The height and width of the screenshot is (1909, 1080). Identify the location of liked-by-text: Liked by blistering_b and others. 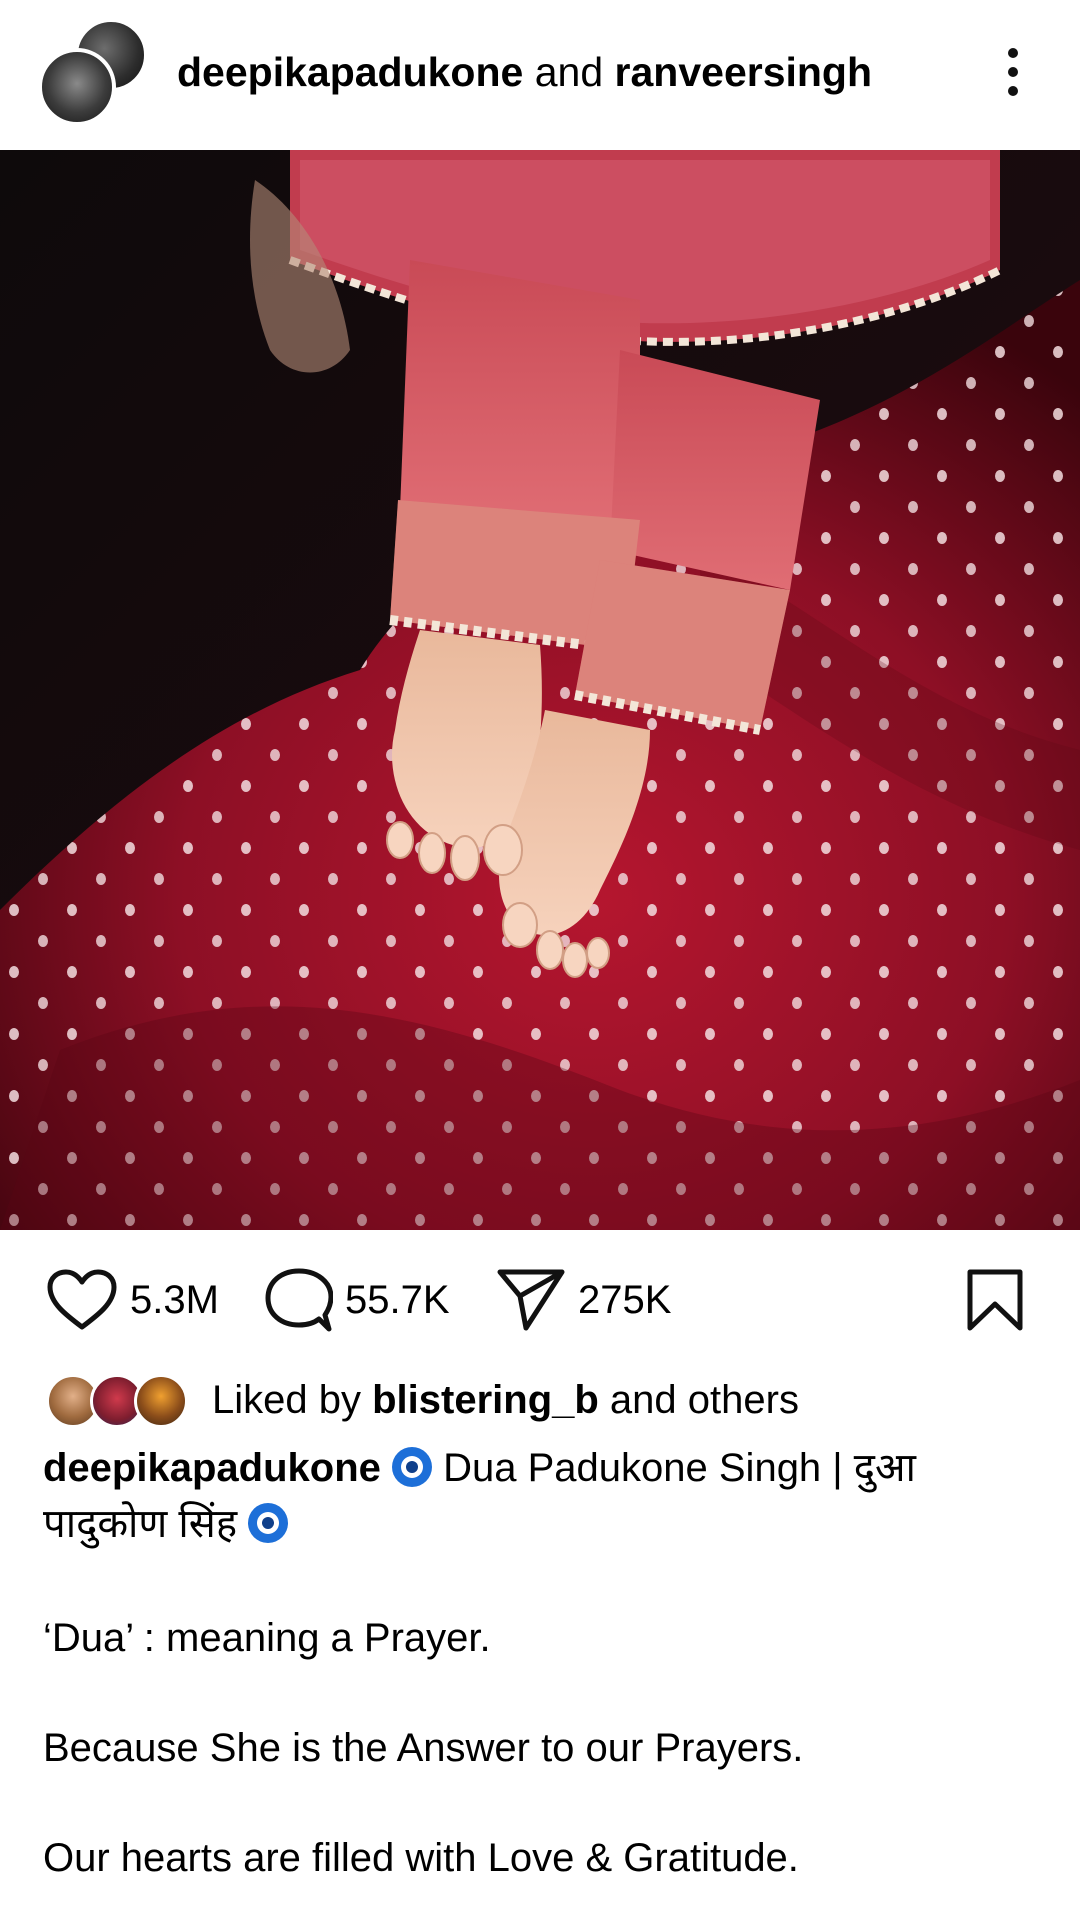
(505, 1400).